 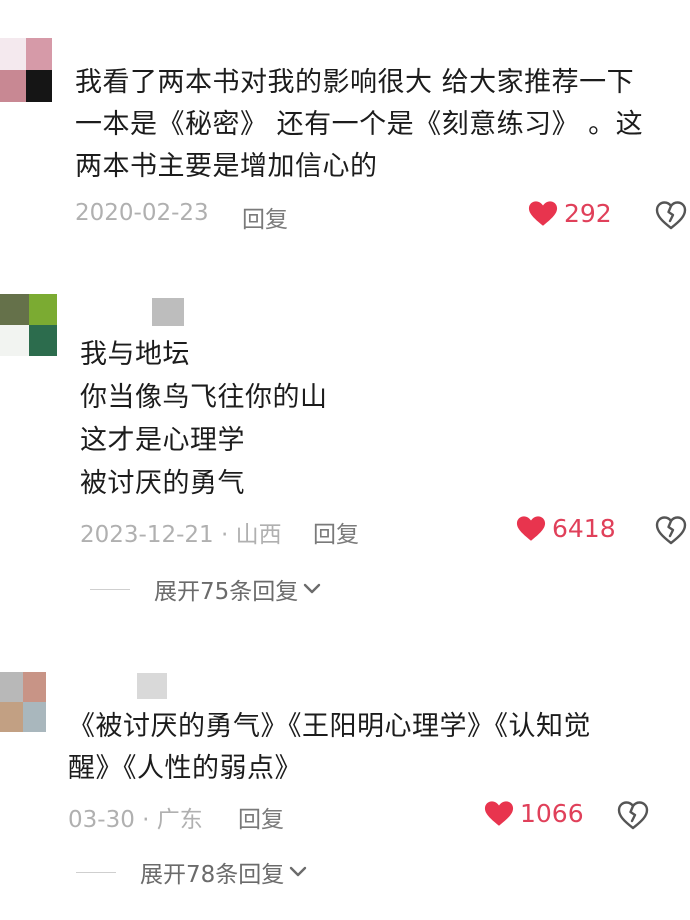 I want to click on like-button: 6418, so click(x=566, y=528).